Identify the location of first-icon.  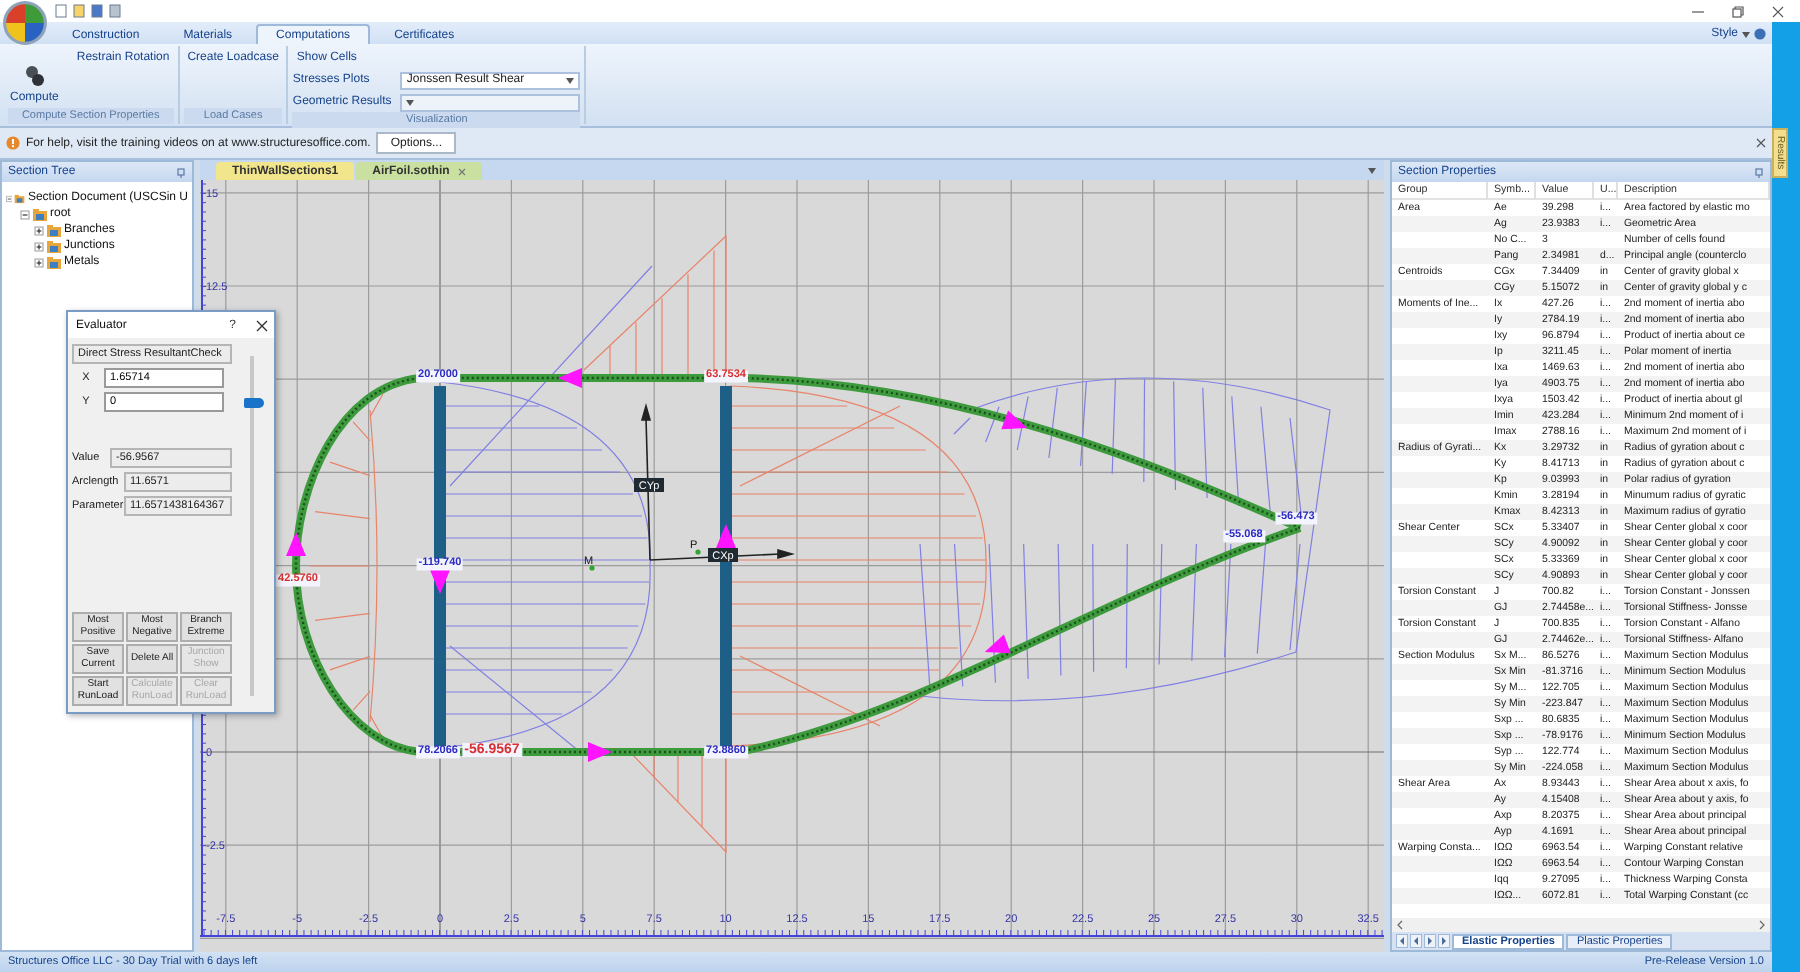
(1402, 941).